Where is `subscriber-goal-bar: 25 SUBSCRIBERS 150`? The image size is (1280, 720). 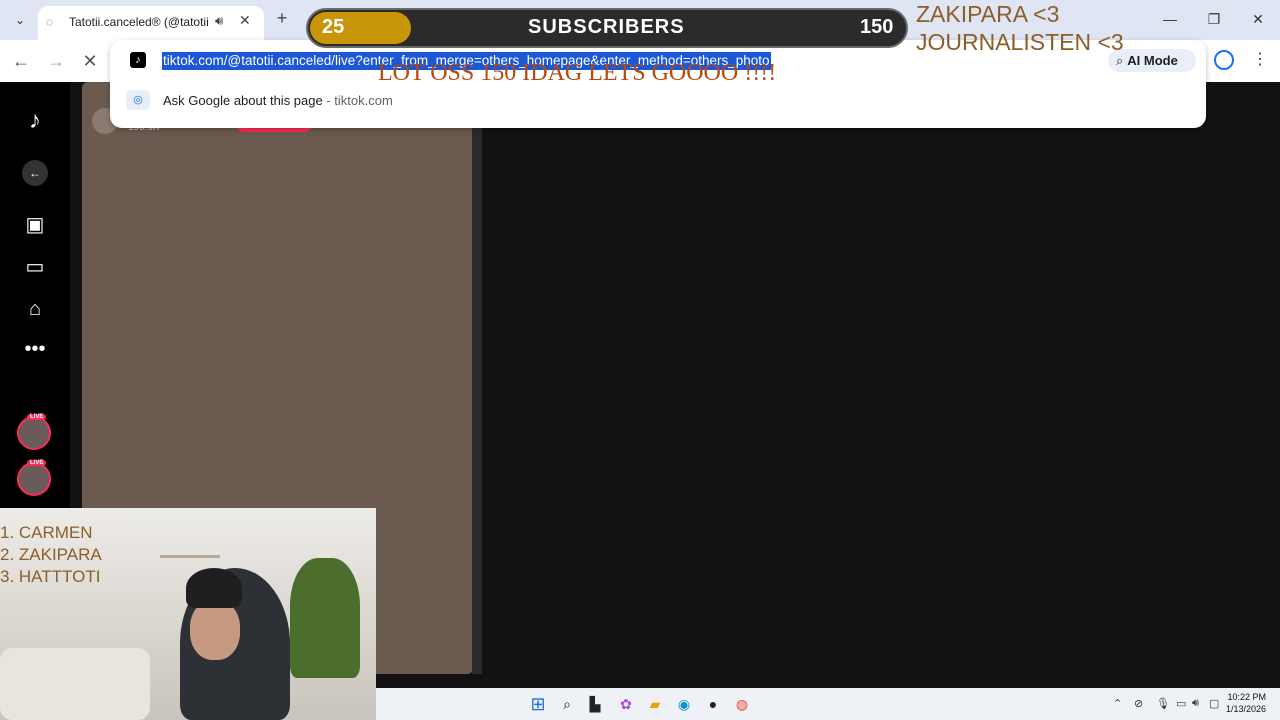
subscriber-goal-bar: 25 SUBSCRIBERS 150 is located at coordinates (607, 28).